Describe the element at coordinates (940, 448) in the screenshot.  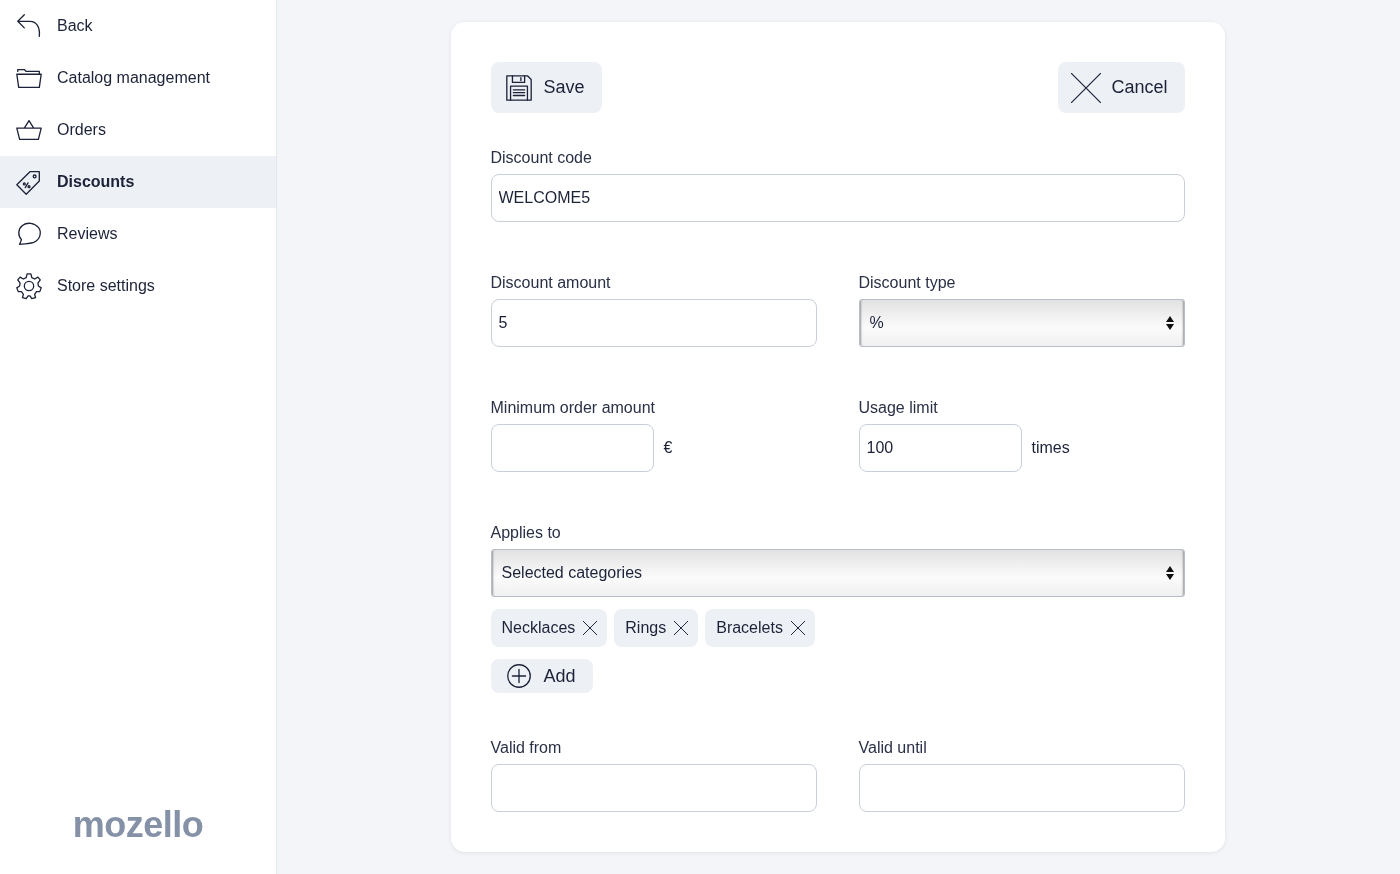
I see `usage-limit-input: 100` at that location.